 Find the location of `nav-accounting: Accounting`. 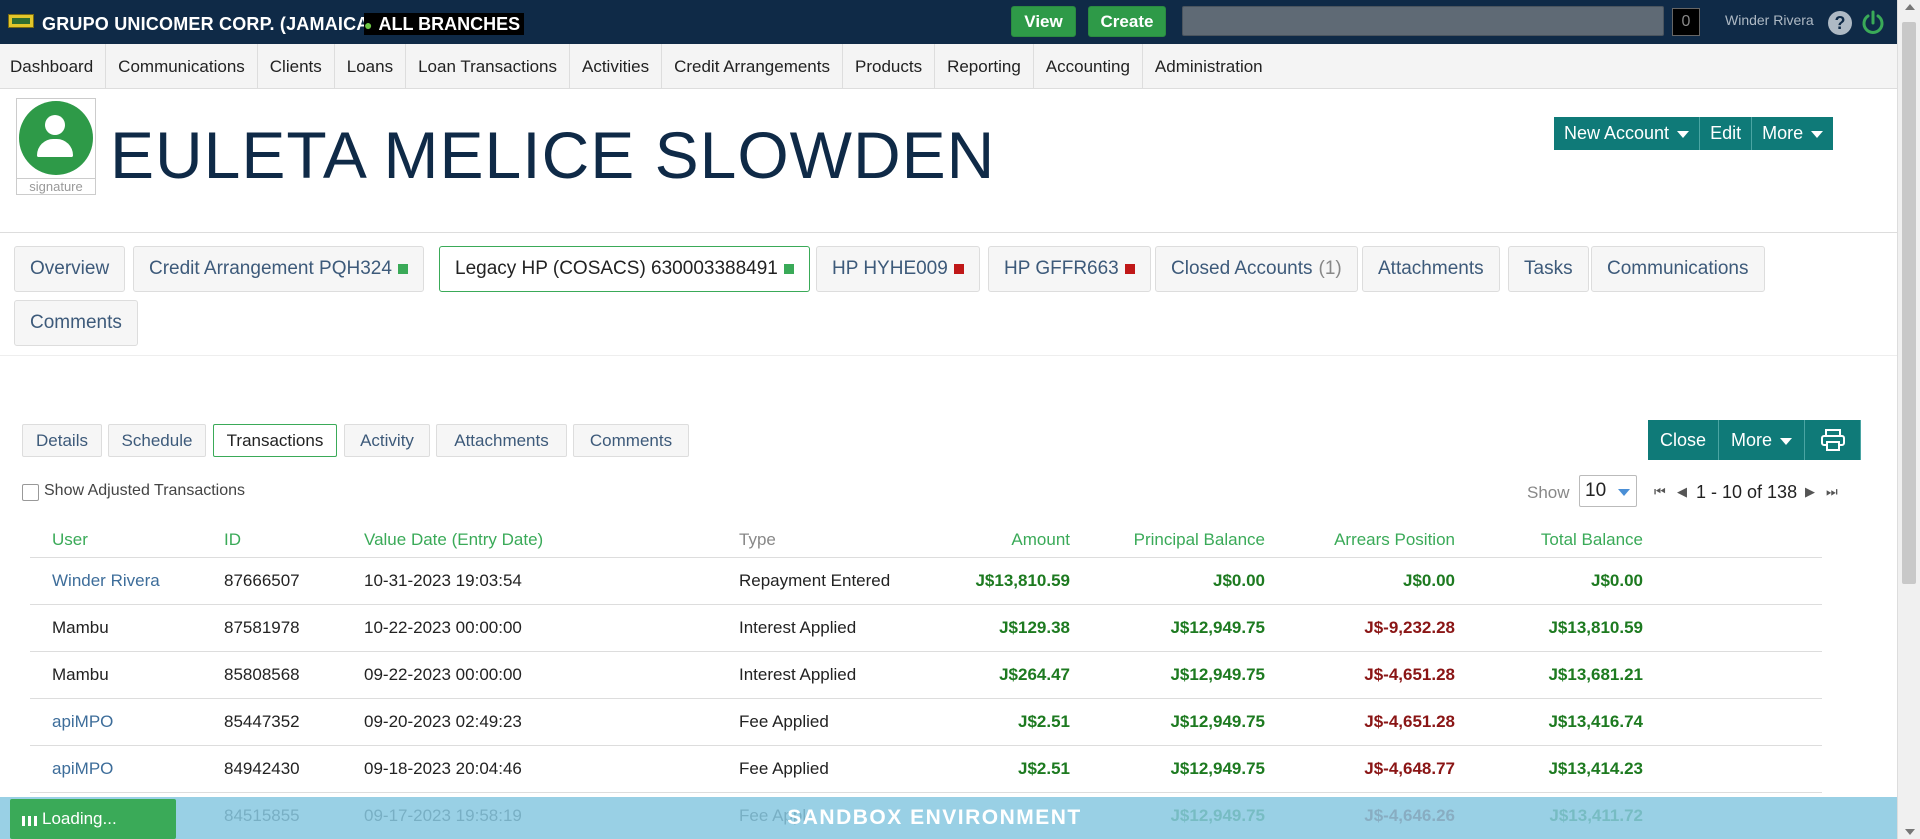

nav-accounting: Accounting is located at coordinates (1088, 66).